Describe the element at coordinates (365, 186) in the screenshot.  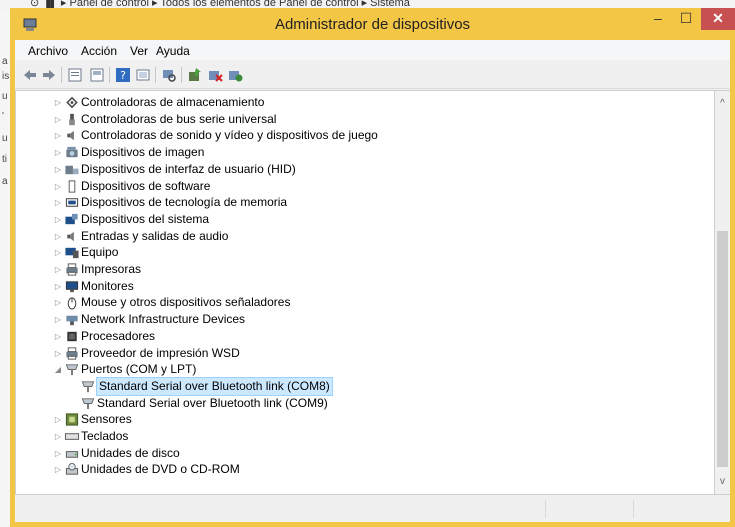
I see `tree-category: ▷ Dispositivos de software` at that location.